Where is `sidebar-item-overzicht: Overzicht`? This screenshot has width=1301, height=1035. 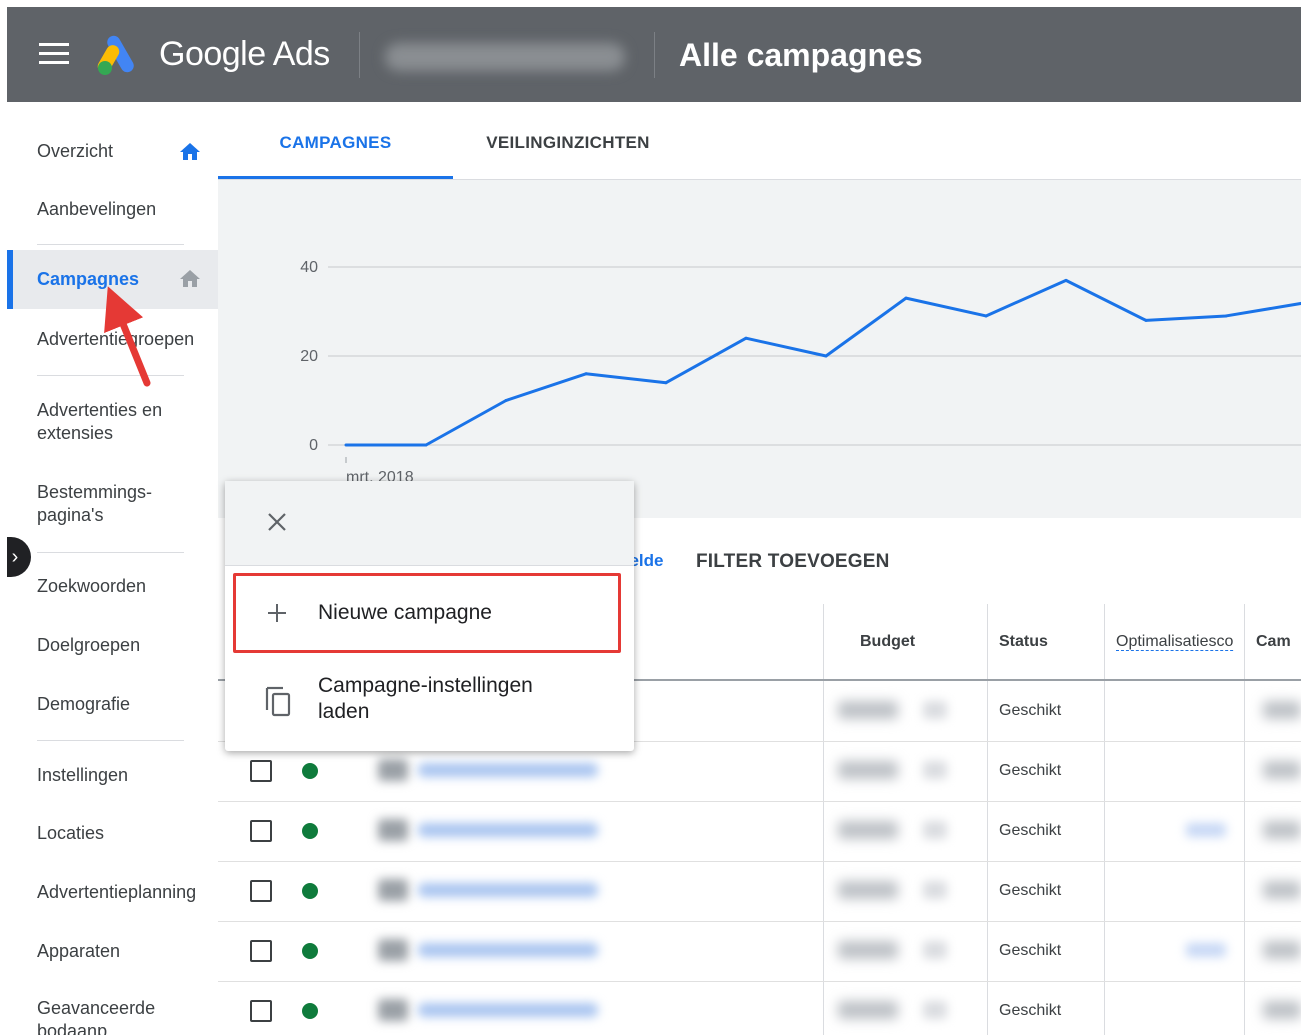 sidebar-item-overzicht: Overzicht is located at coordinates (112, 142).